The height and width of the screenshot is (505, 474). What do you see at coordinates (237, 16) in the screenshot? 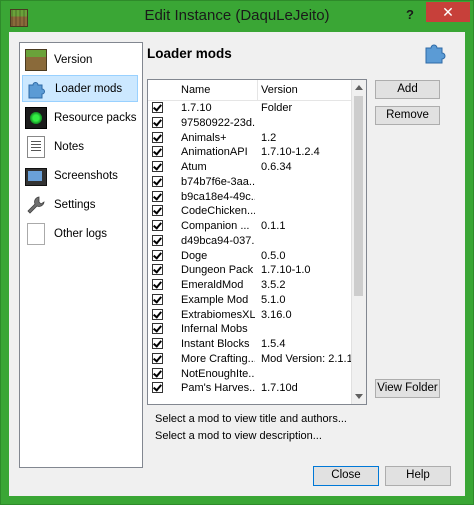
I see `title-bar: Edit Instance (DaquLeJeito) ? ✕` at bounding box center [237, 16].